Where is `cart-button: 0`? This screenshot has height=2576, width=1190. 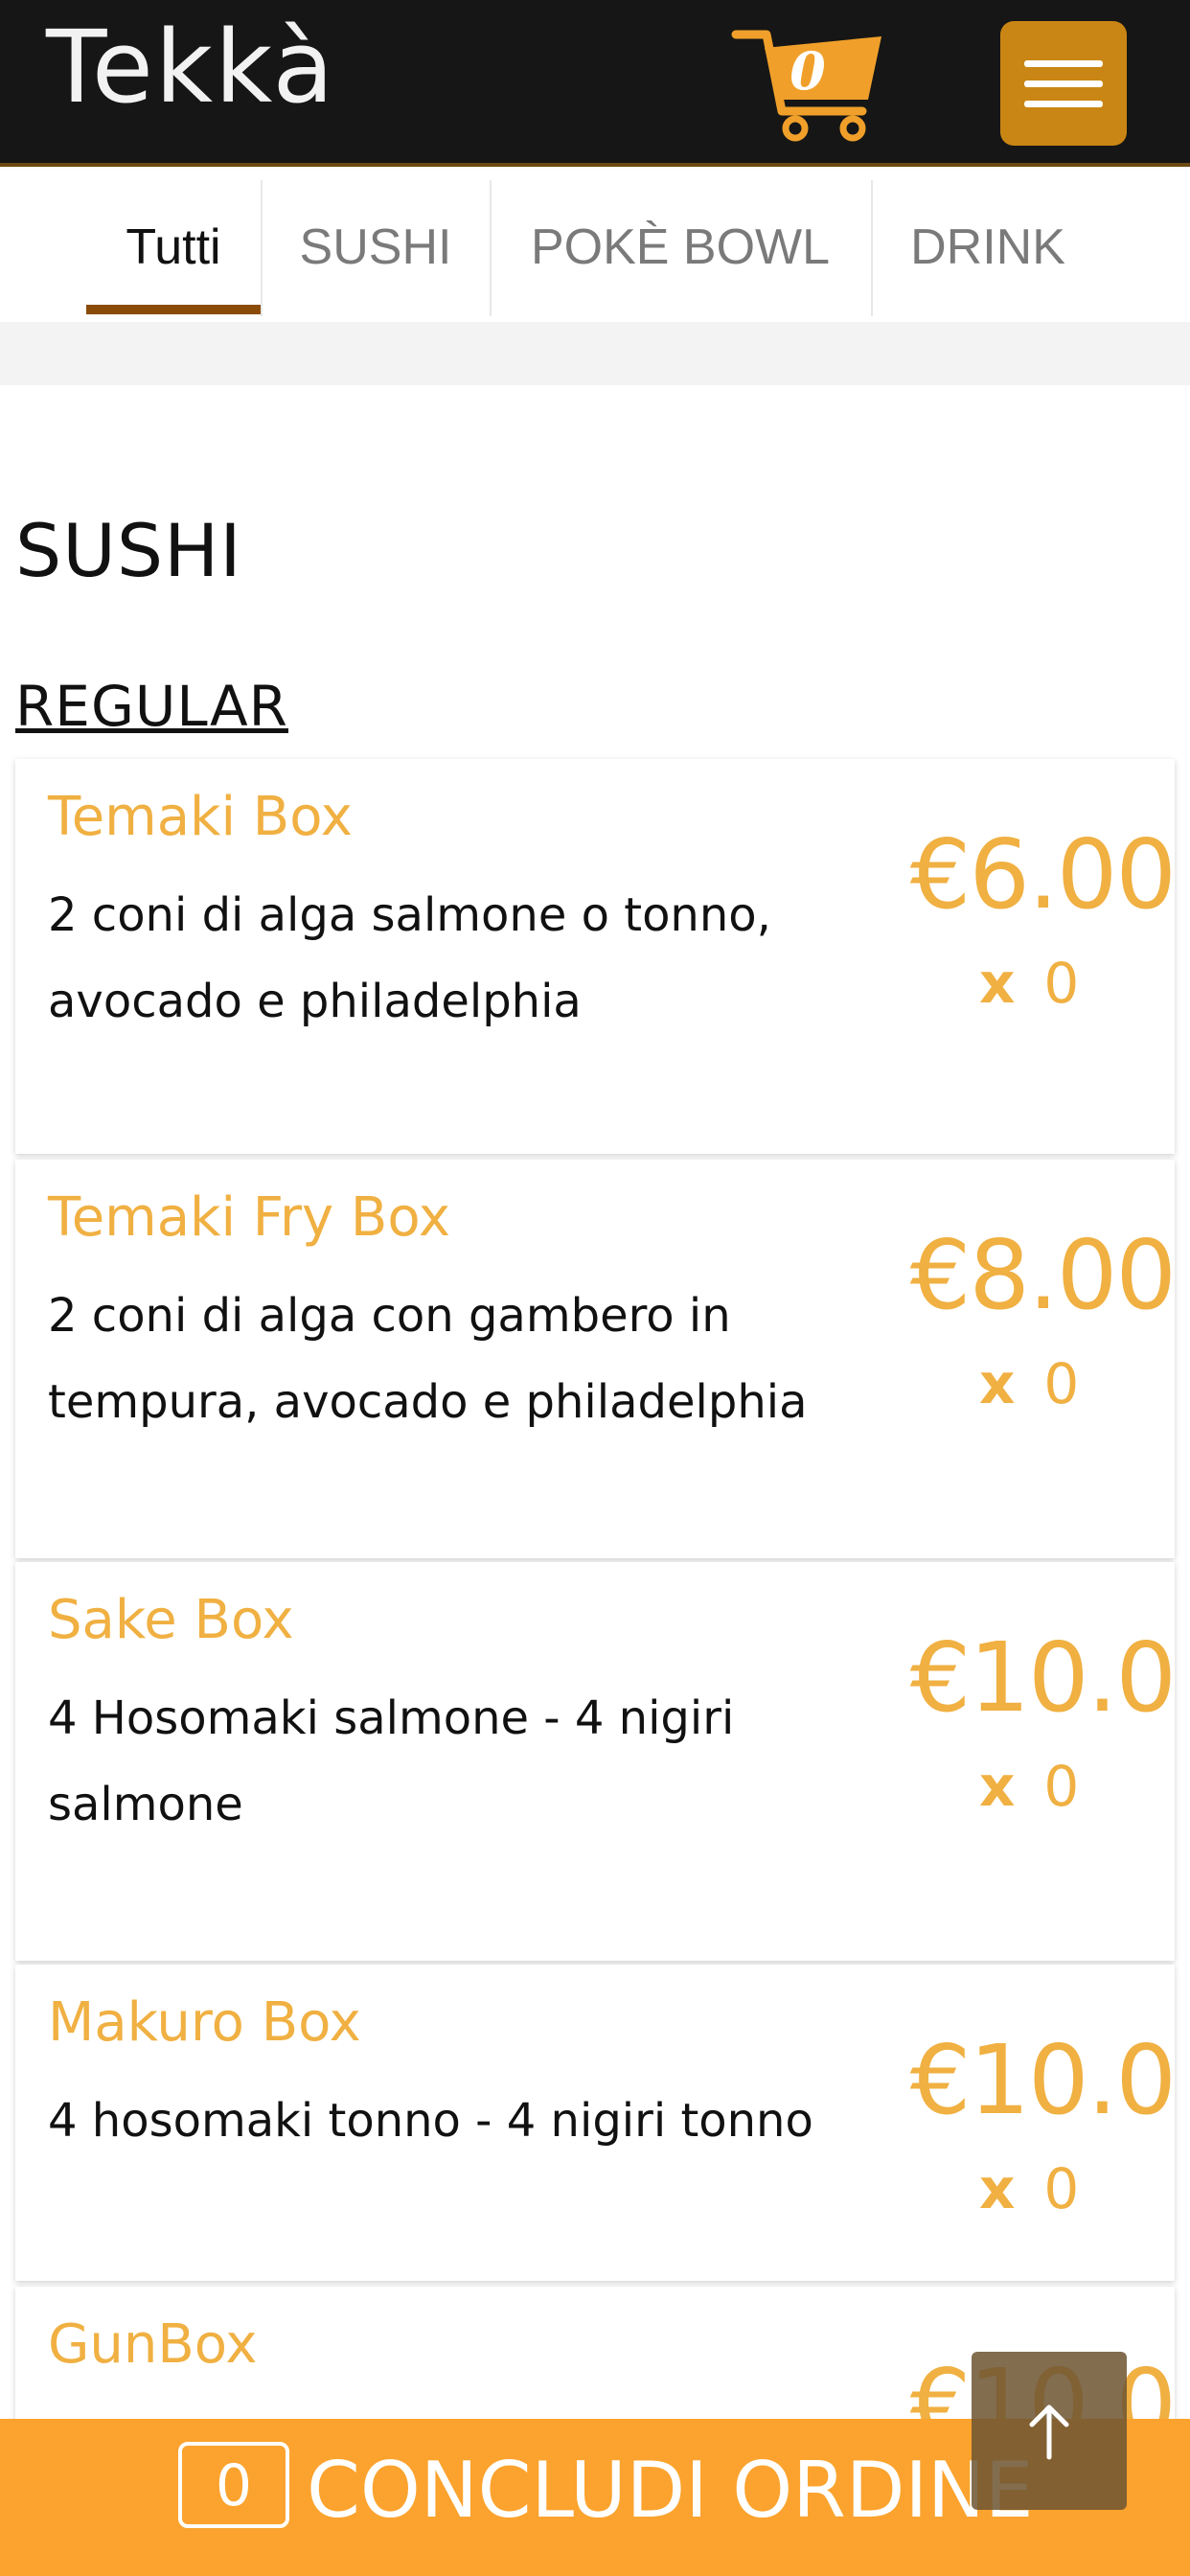 cart-button: 0 is located at coordinates (810, 81).